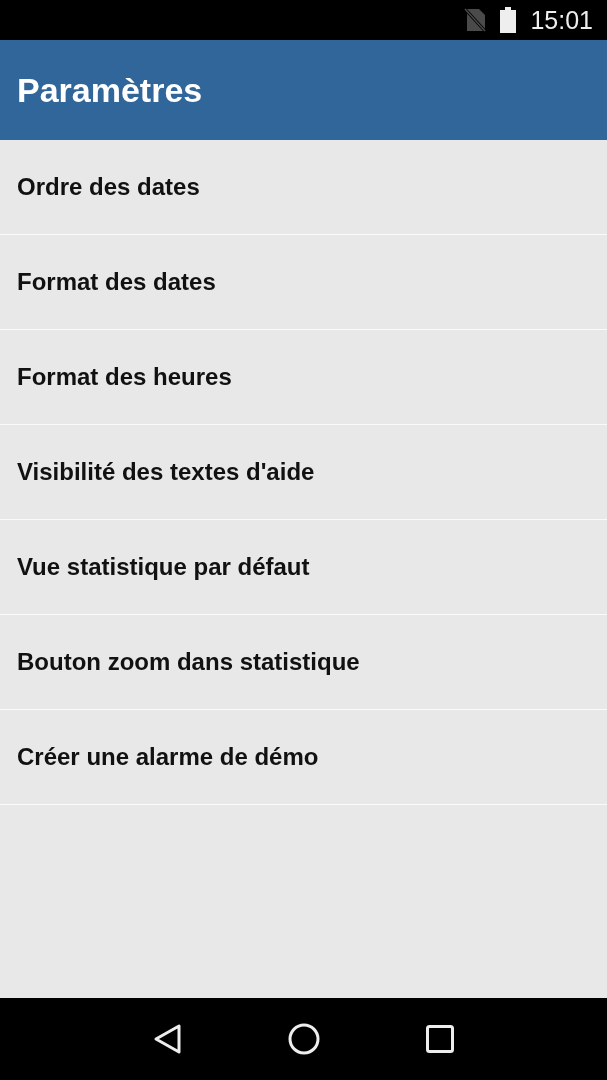 Image resolution: width=607 pixels, height=1080 pixels. I want to click on settings-item: Vue statistique par défaut, so click(303, 567).